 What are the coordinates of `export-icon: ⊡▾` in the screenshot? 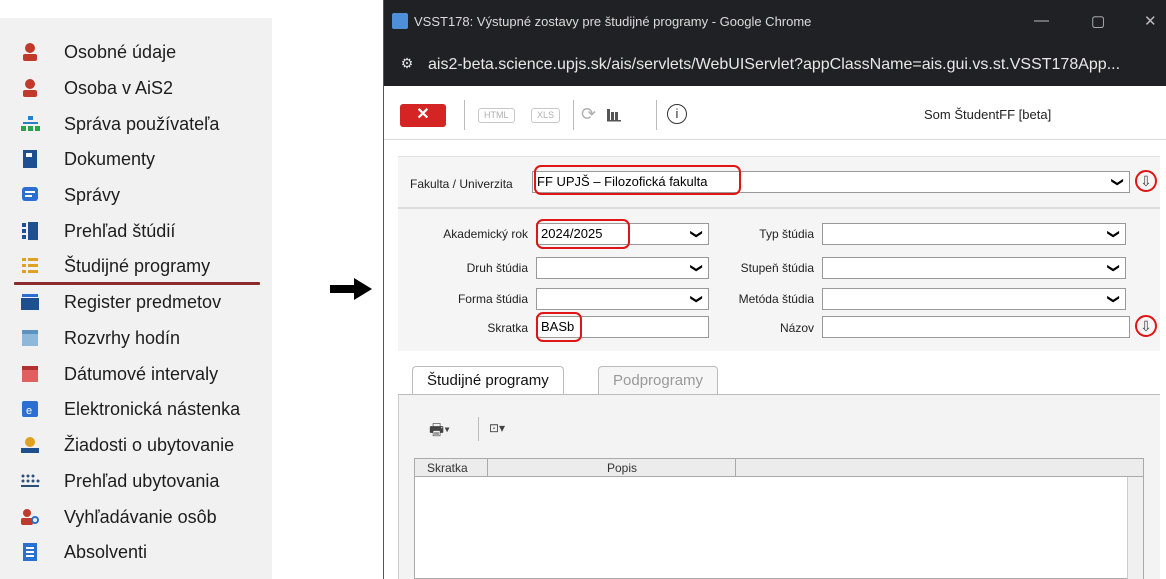 It's located at (497, 428).